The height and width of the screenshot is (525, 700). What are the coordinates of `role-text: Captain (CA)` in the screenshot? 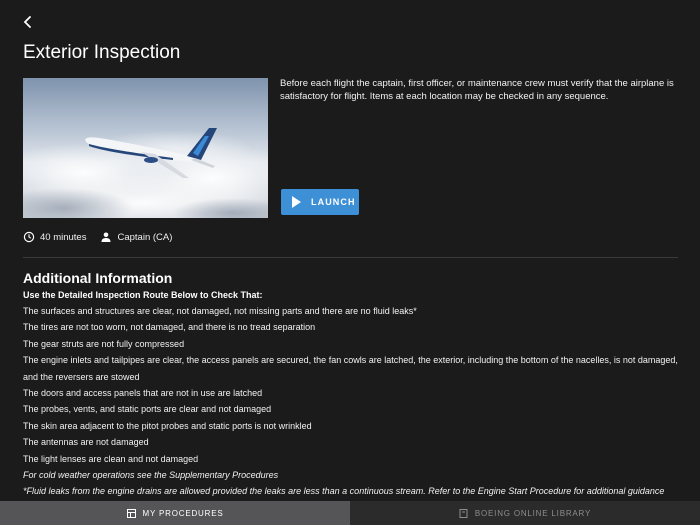 It's located at (145, 237).